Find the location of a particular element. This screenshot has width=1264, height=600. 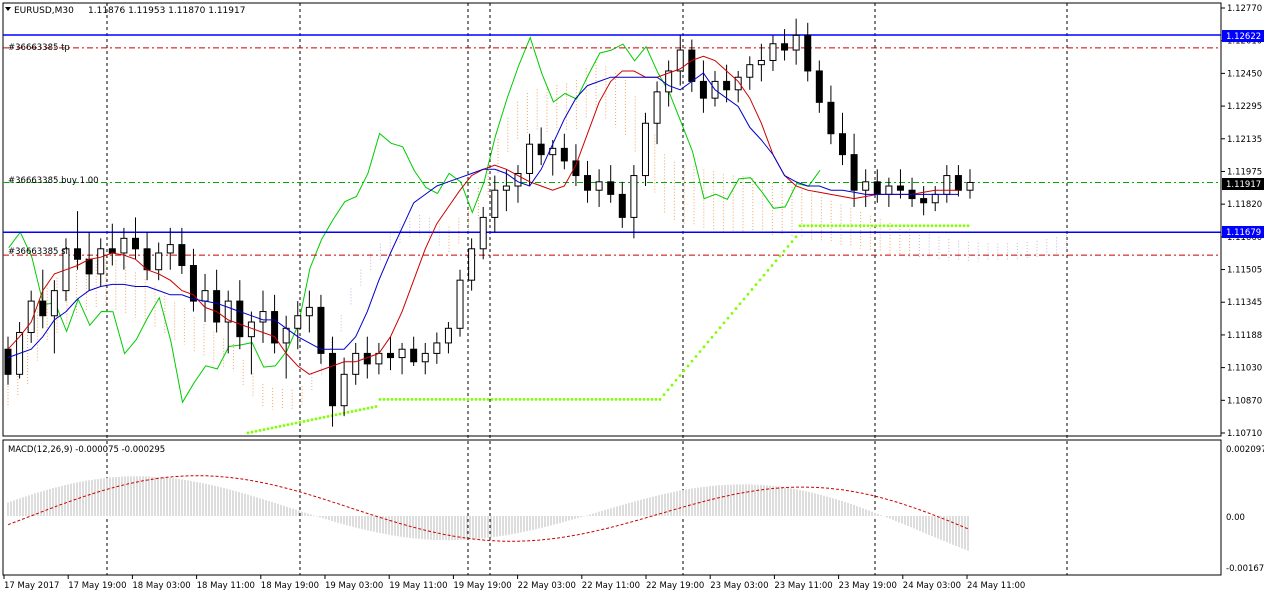

time-tick-label: 24 May 11:00 is located at coordinates (996, 586).